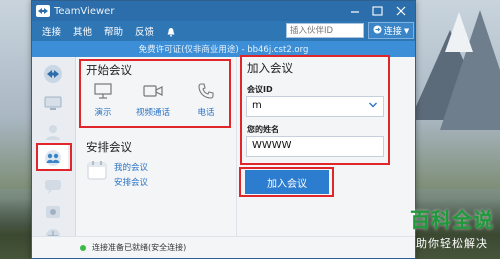 This screenshot has height=259, width=500. Describe the element at coordinates (103, 113) in the screenshot. I see `presentation-label: 演示` at that location.